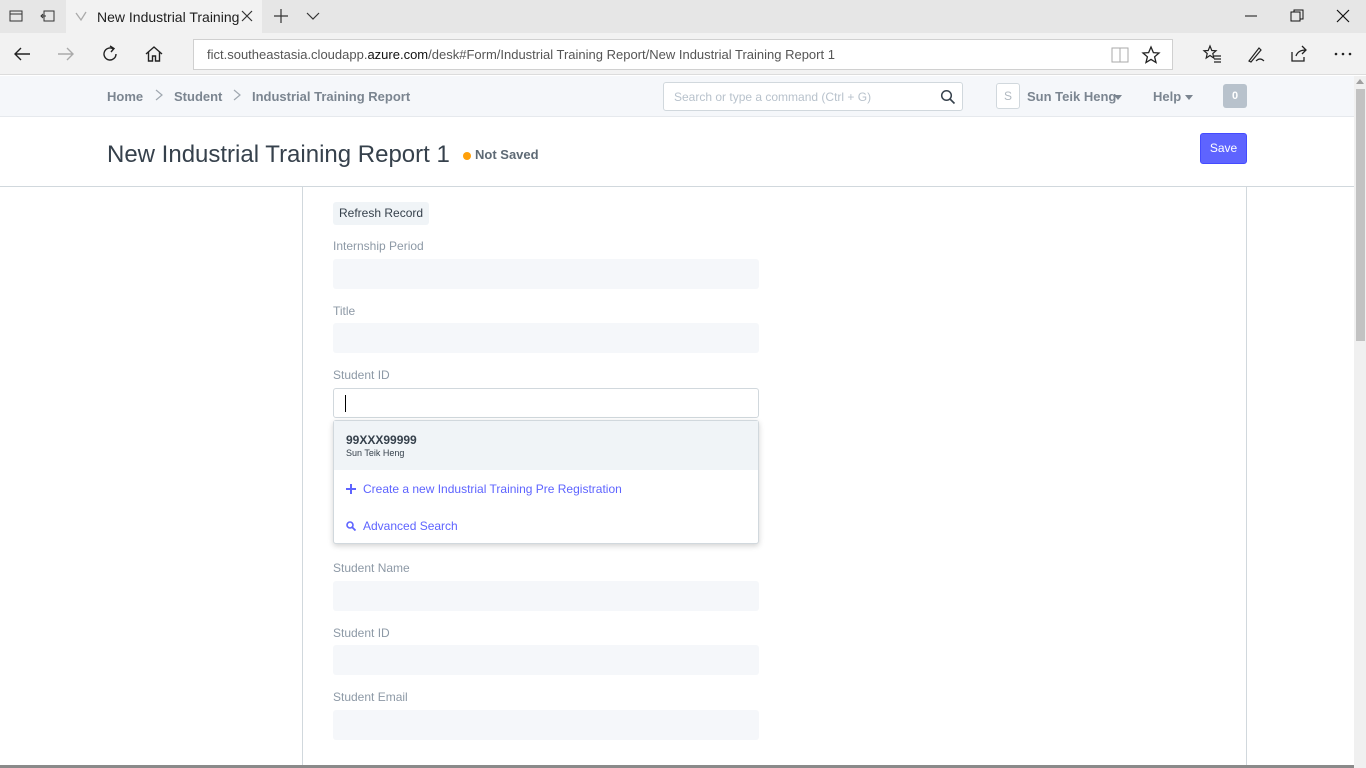 The image size is (1366, 768). What do you see at coordinates (546, 445) in the screenshot?
I see `dropdown-result-item: 99XXX99999 Sun Teik Heng` at bounding box center [546, 445].